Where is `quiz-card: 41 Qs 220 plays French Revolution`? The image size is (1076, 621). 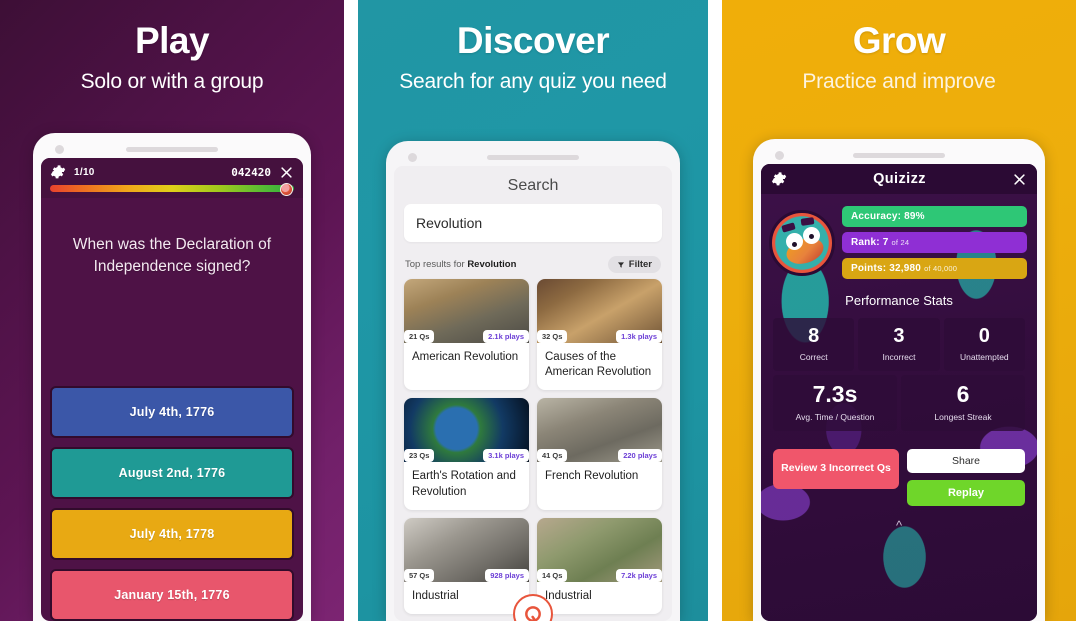 quiz-card: 41 Qs 220 plays French Revolution is located at coordinates (599, 454).